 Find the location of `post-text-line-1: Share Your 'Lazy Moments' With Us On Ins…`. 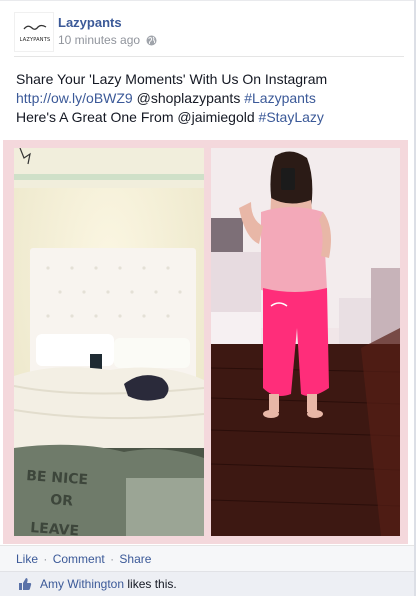

post-text-line-1: Share Your 'Lazy Moments' With Us On Ins… is located at coordinates (172, 79).